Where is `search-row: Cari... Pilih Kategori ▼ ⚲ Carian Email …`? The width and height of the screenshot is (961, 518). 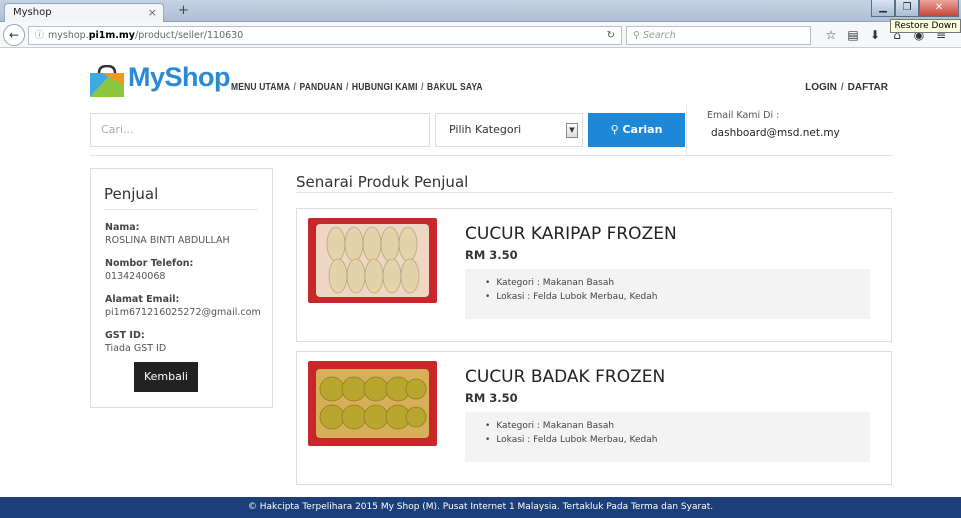
search-row: Cari... Pilih Kategori ▼ ⚲ Carian Email … is located at coordinates (491, 130).